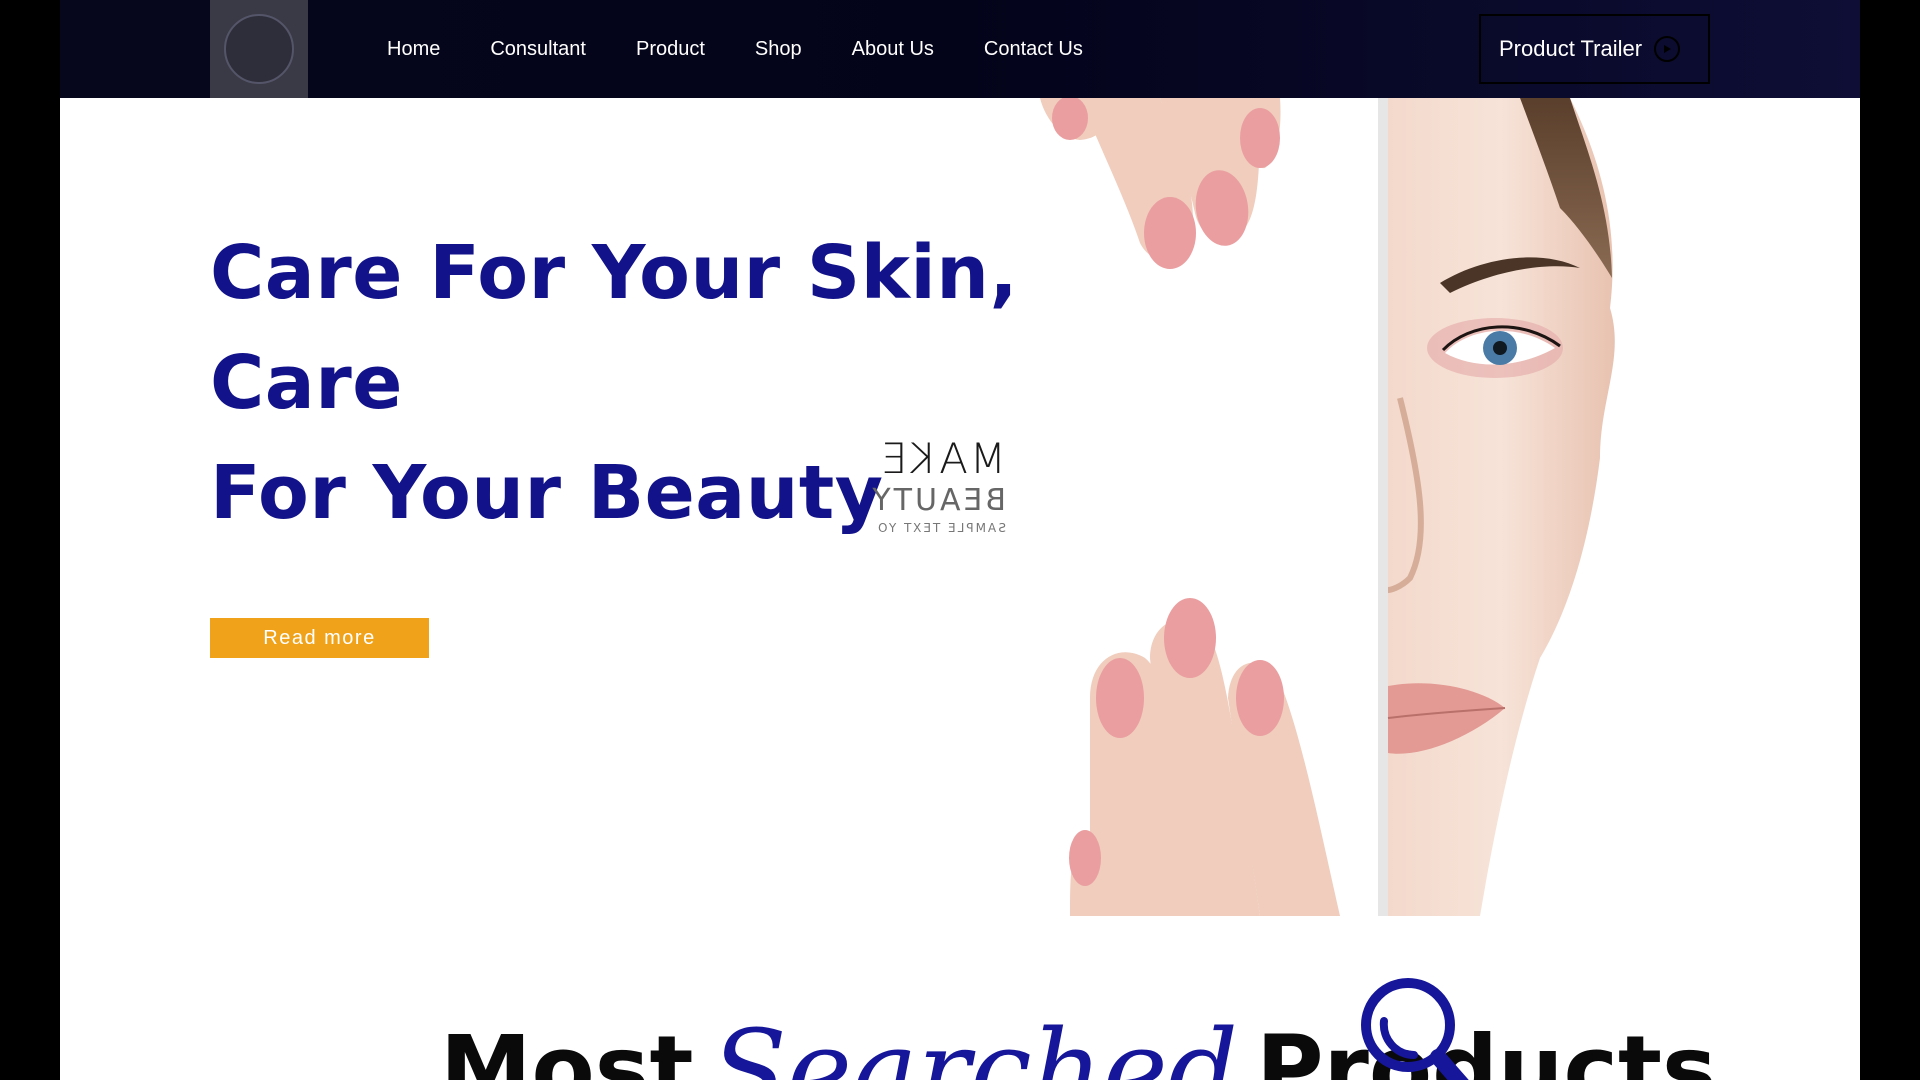 Image resolution: width=1920 pixels, height=1080 pixels. I want to click on magnifier-icon, so click(1415, 1029).